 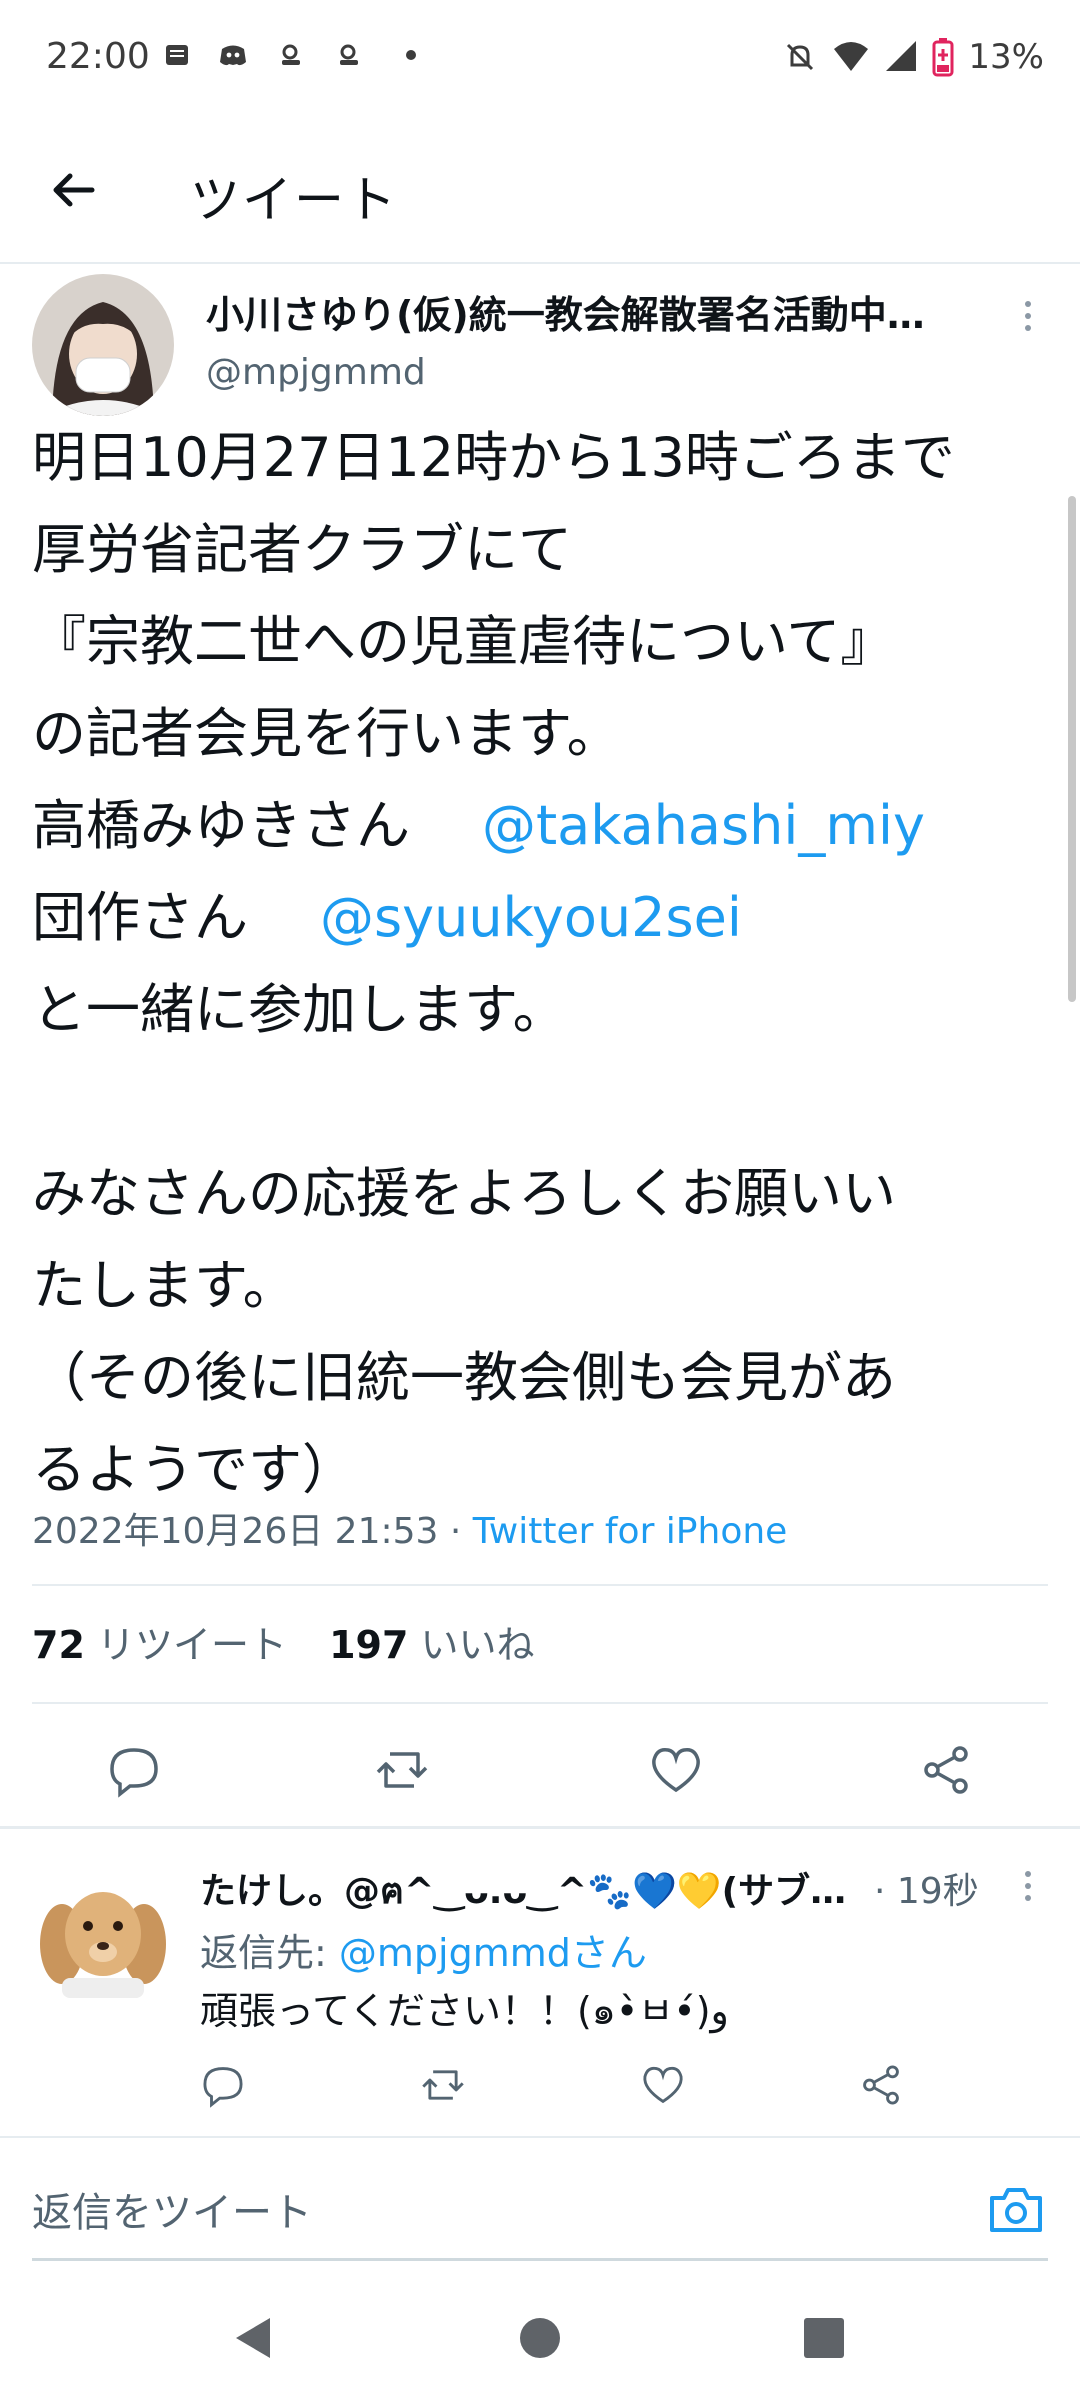 I want to click on reply-to-label: 返信先:, so click(x=269, y=1953).